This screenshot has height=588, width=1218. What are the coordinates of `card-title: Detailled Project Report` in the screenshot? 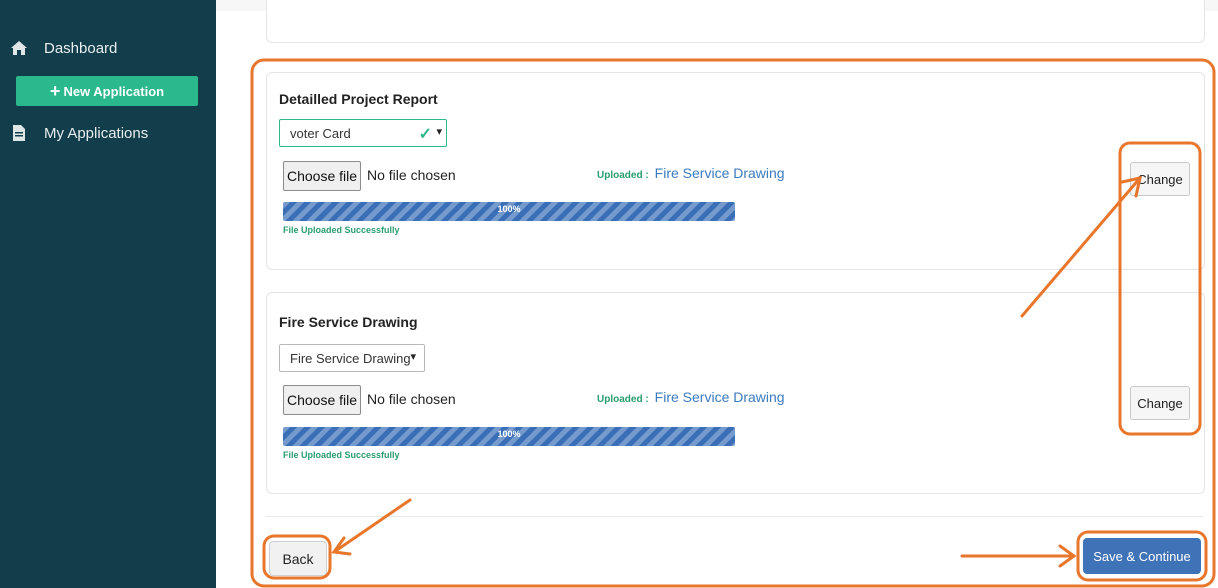 It's located at (358, 99).